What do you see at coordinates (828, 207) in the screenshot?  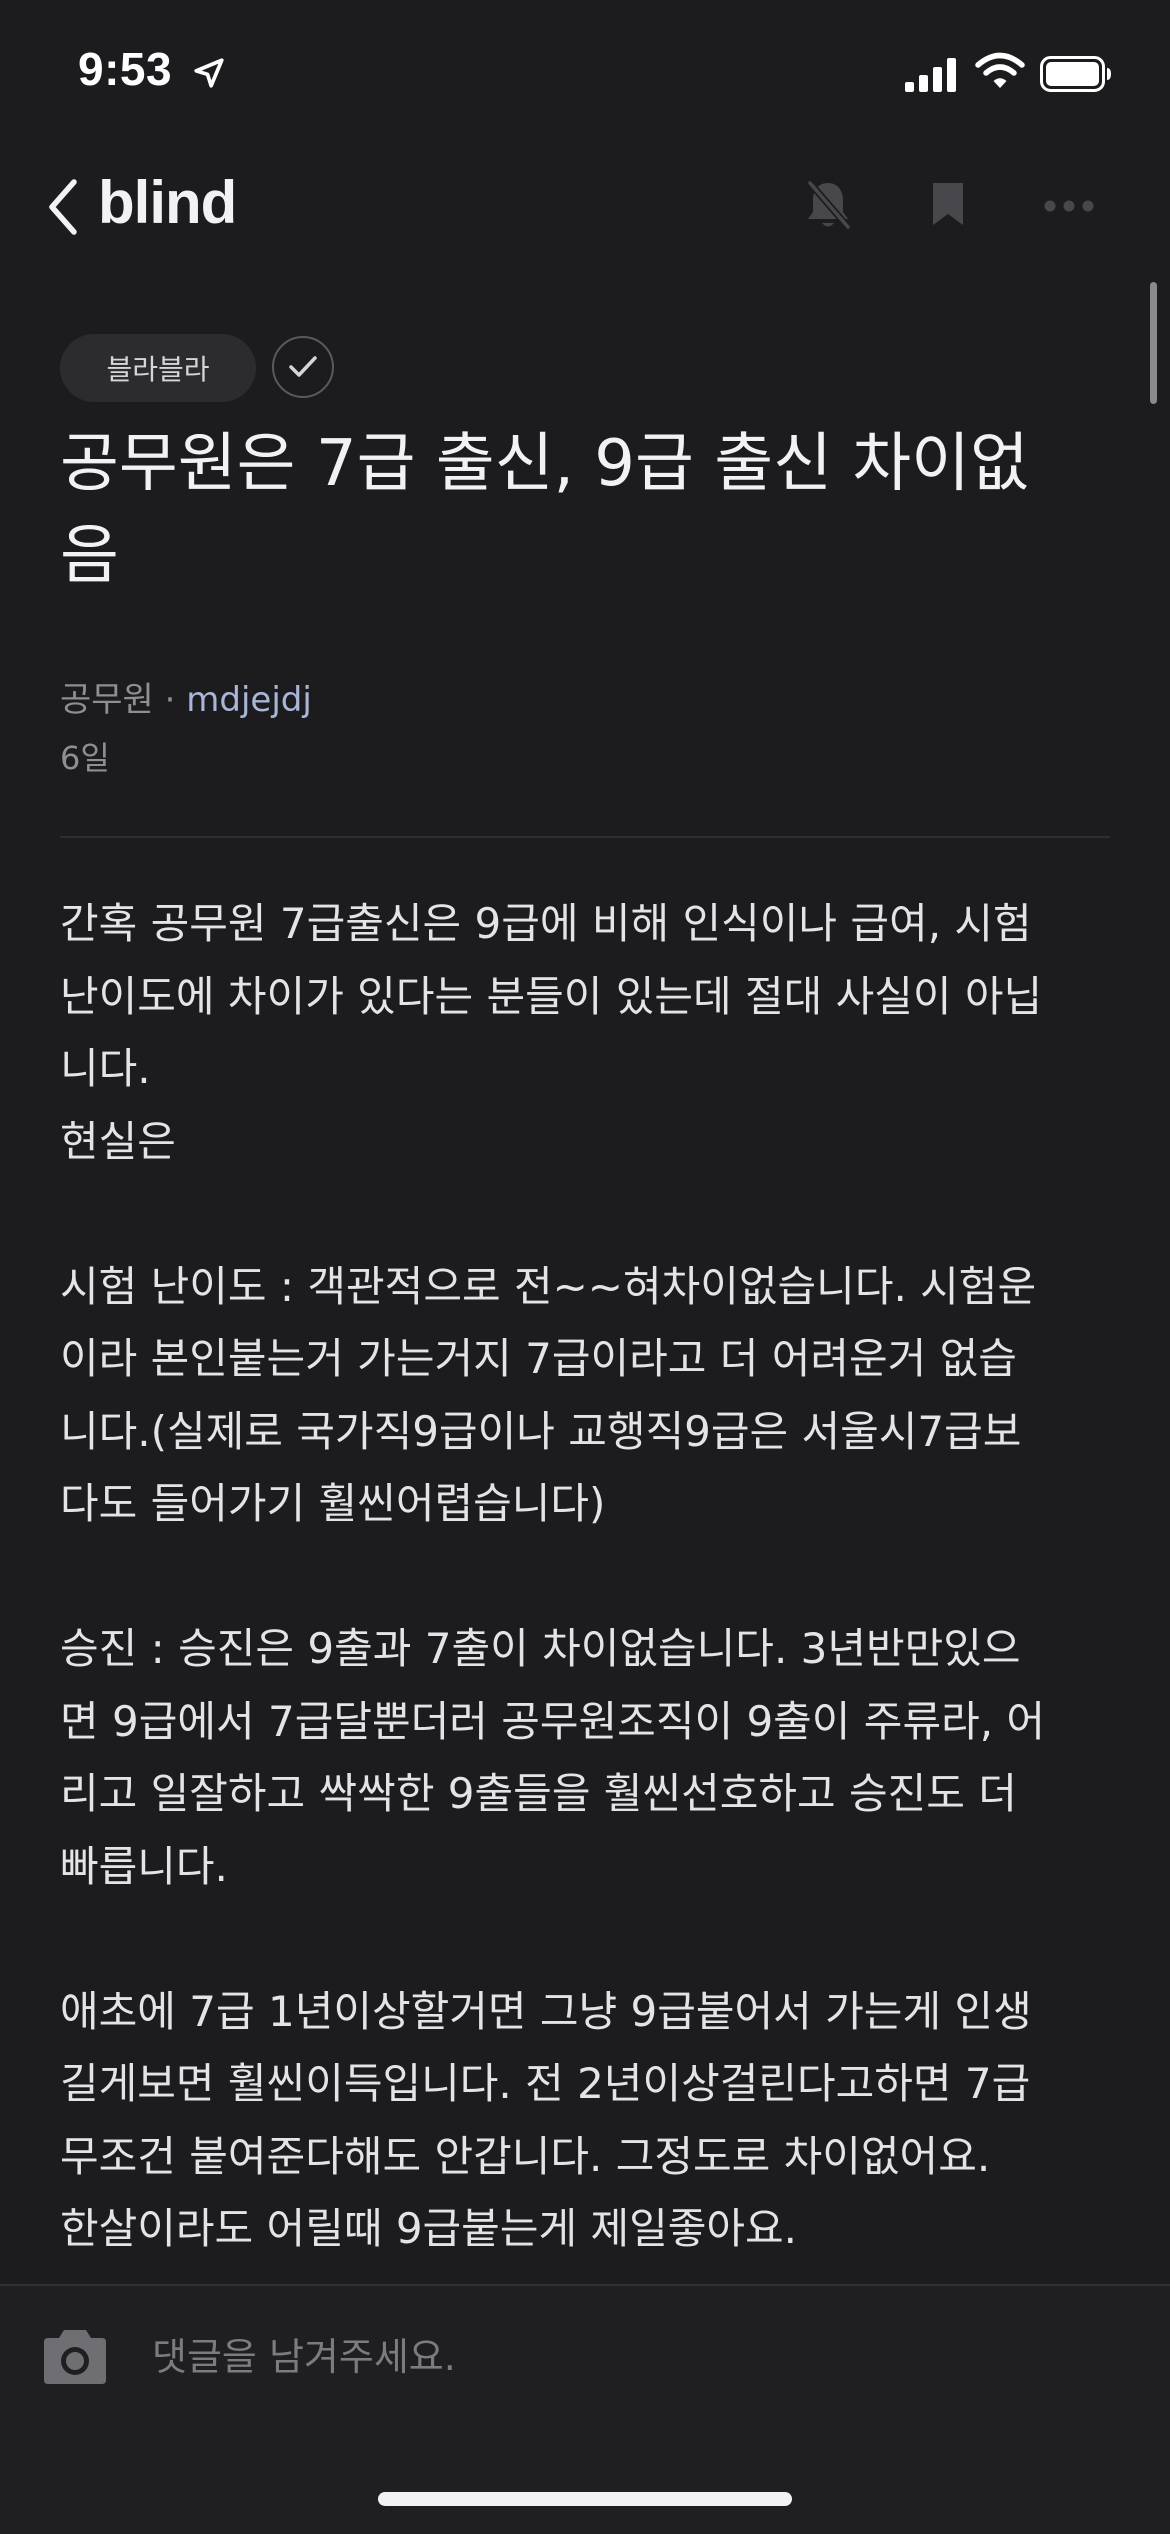 I see `bell-off-icon` at bounding box center [828, 207].